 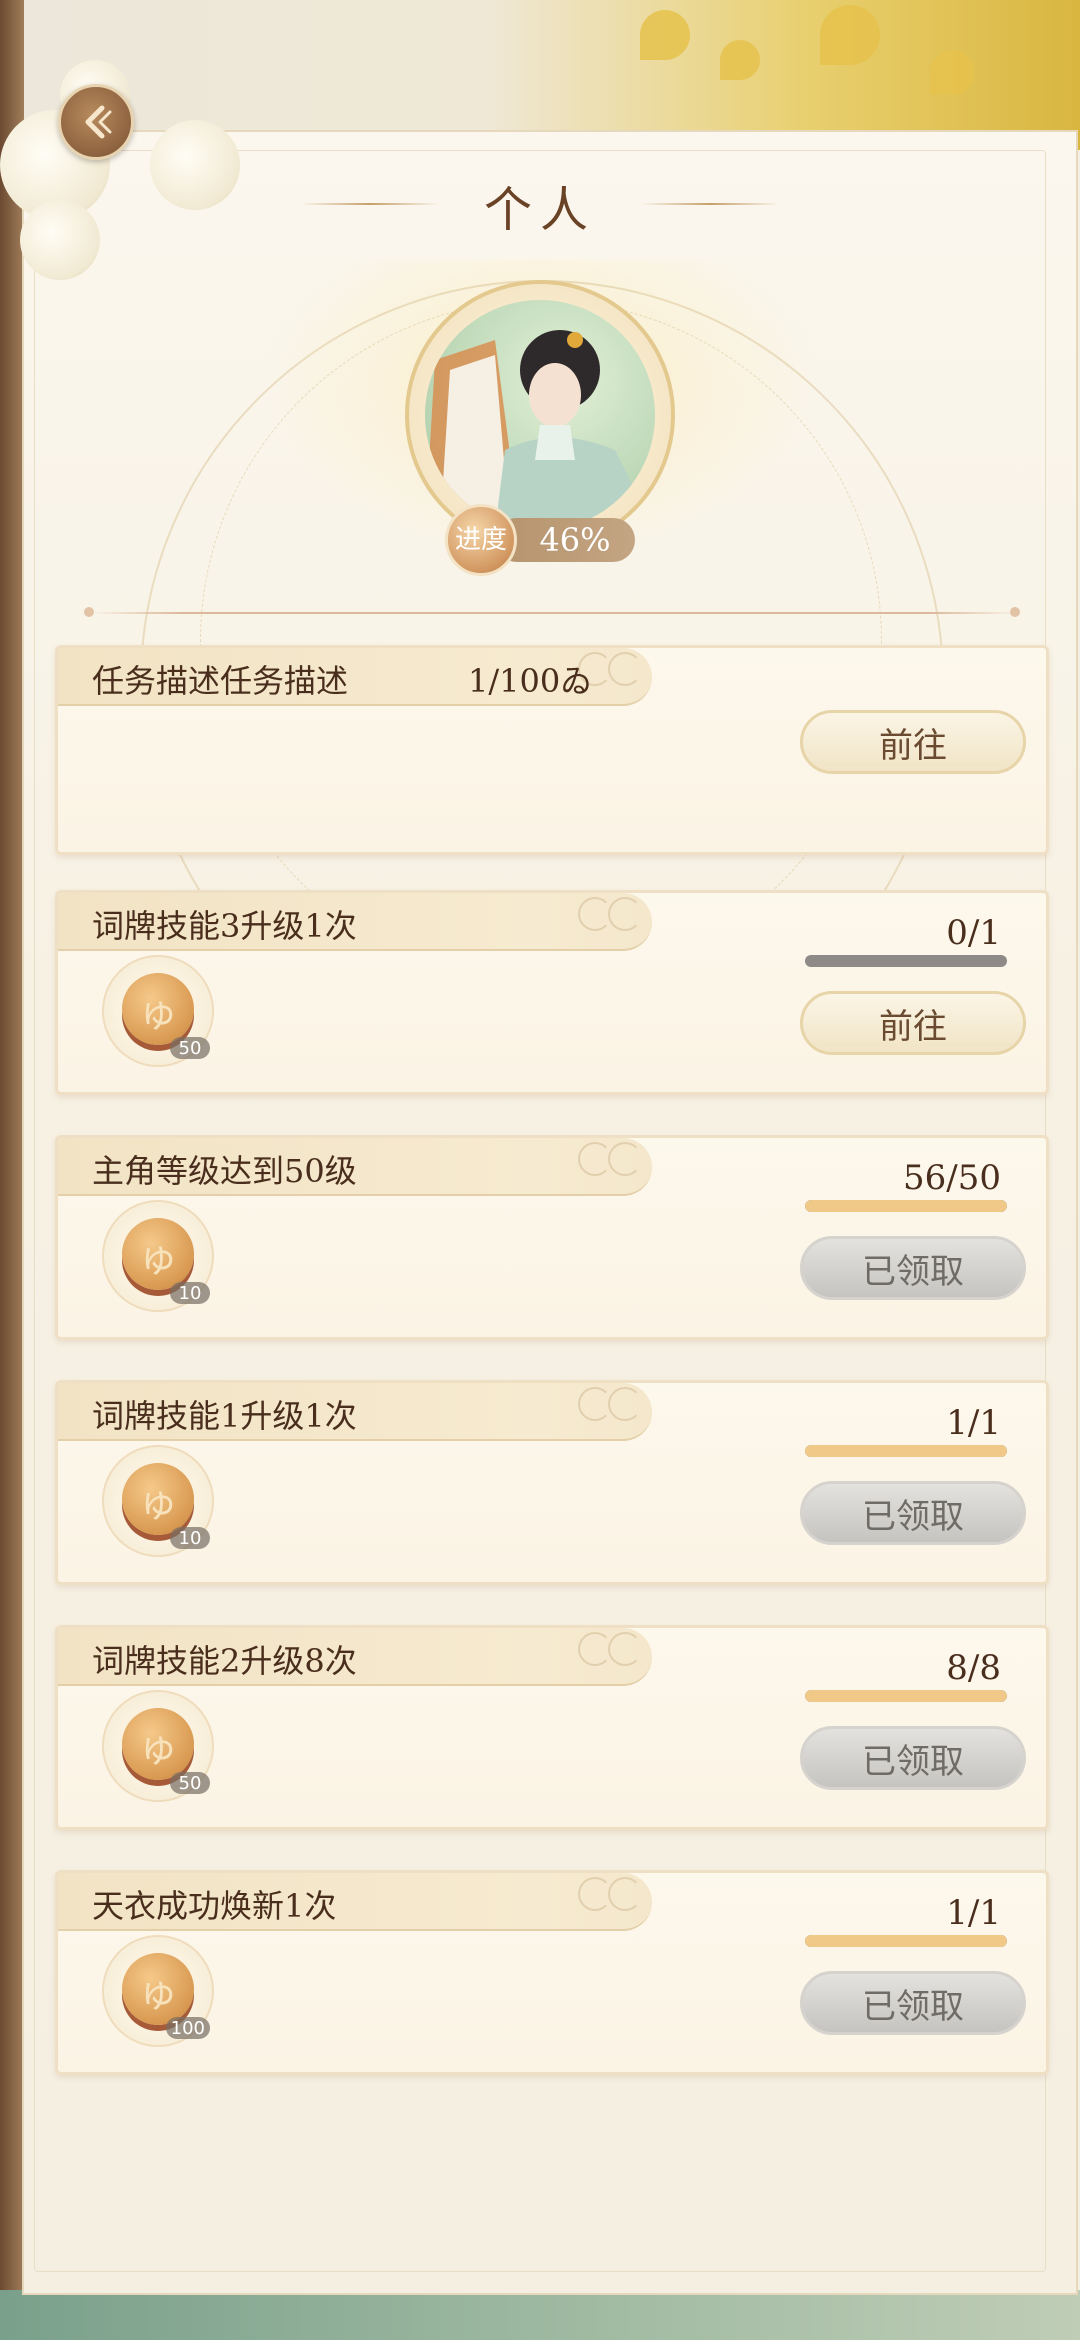 I want to click on task-count: 56/50, so click(x=952, y=1178).